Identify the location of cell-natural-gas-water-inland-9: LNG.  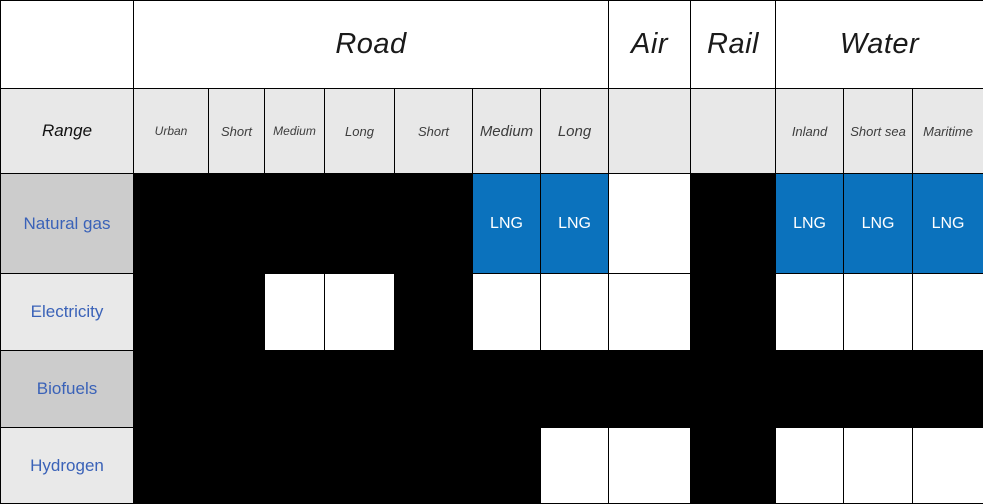
(810, 224).